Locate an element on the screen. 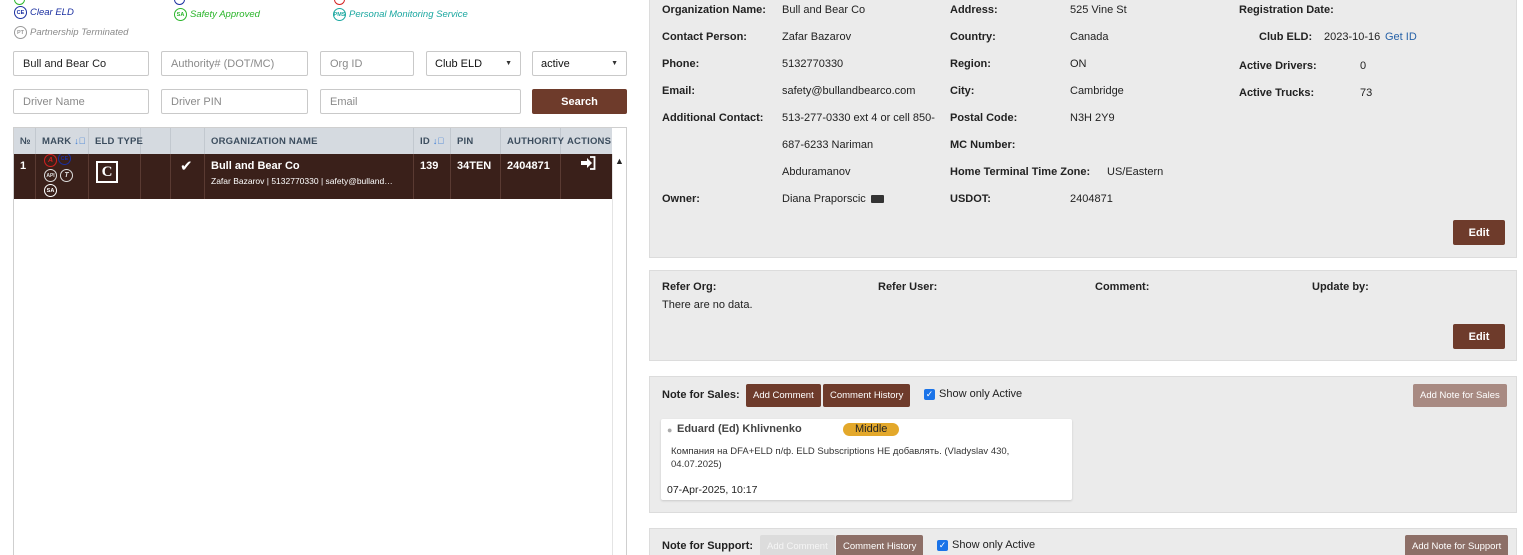  status-select: active ▼ is located at coordinates (579, 63).